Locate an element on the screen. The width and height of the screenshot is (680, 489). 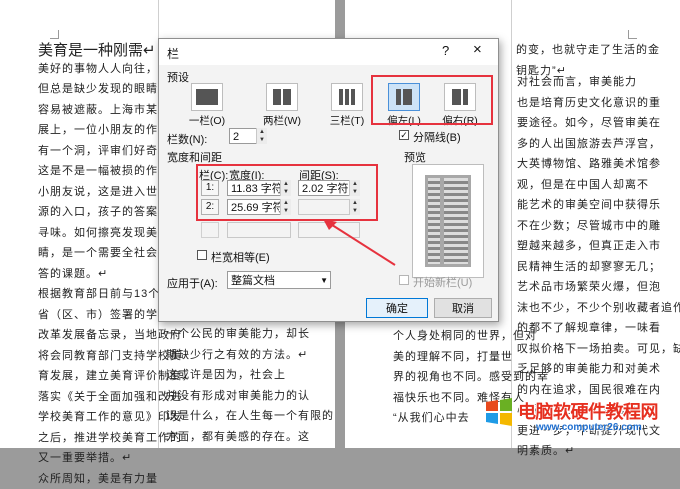
text-line: 艺术品市场繁荣火爆，但泡 is located at coordinates (577, 287).